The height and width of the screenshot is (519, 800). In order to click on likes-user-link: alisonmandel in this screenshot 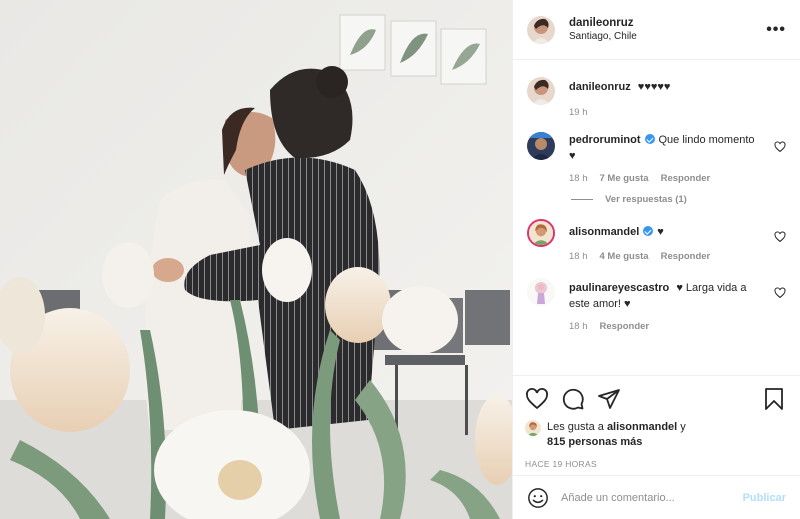, I will do `click(642, 427)`.